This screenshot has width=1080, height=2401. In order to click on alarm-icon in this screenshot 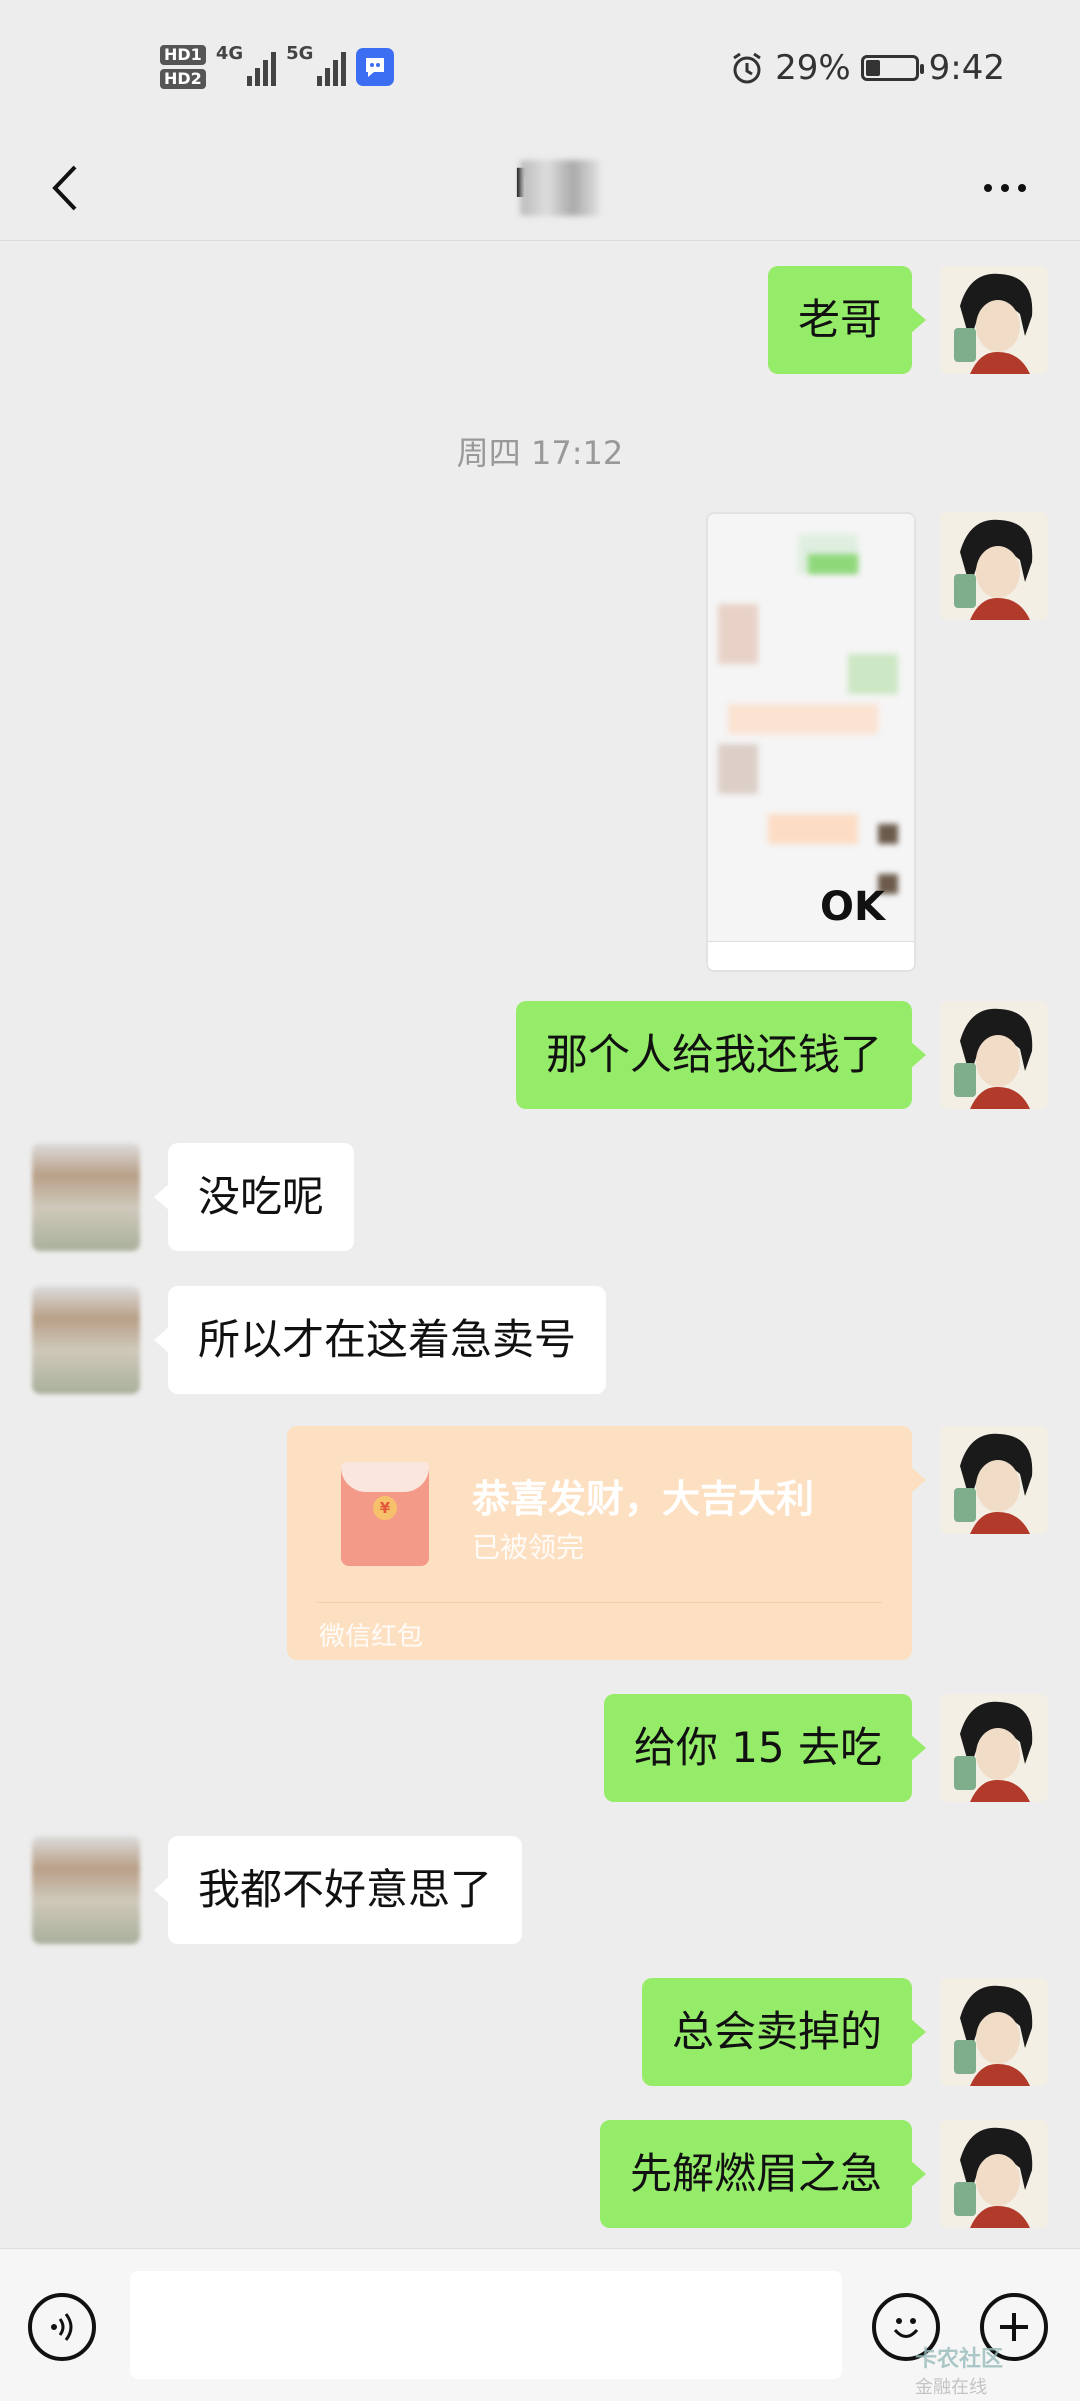, I will do `click(747, 68)`.